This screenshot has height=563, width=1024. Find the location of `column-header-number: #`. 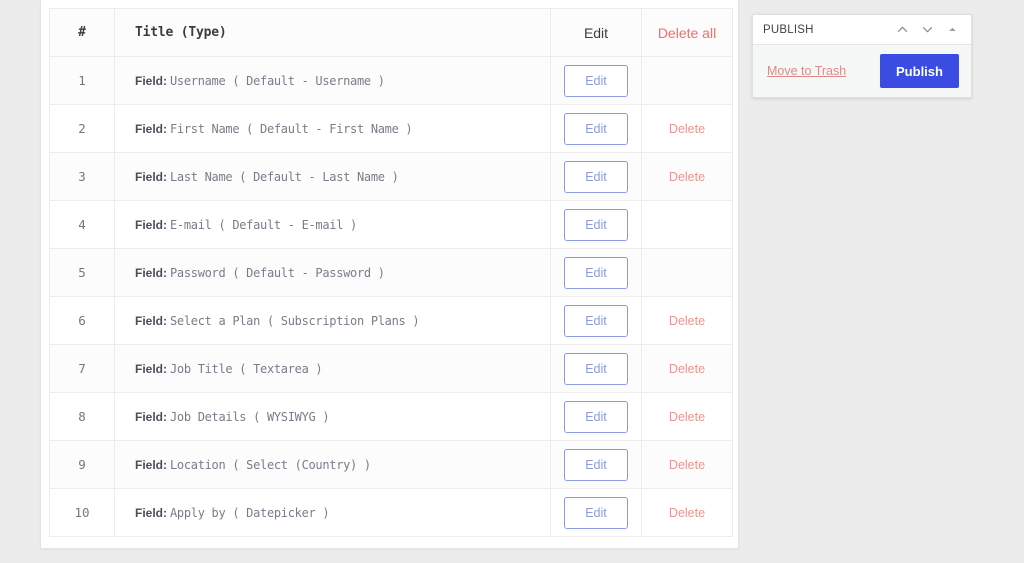

column-header-number: # is located at coordinates (82, 32).